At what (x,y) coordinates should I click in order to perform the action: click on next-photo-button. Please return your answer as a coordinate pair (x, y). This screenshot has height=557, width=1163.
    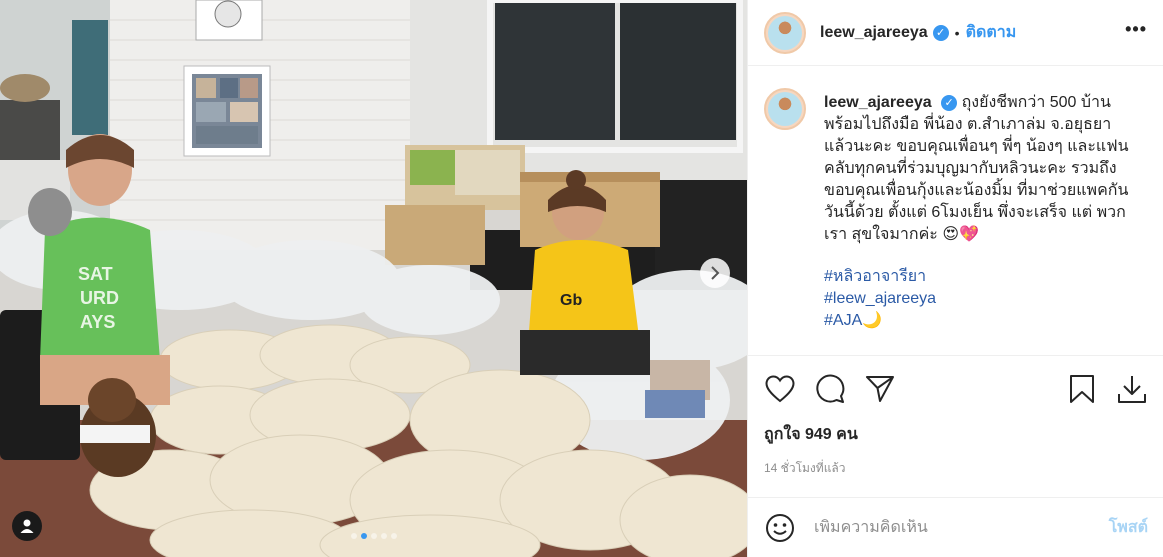
    Looking at the image, I should click on (715, 273).